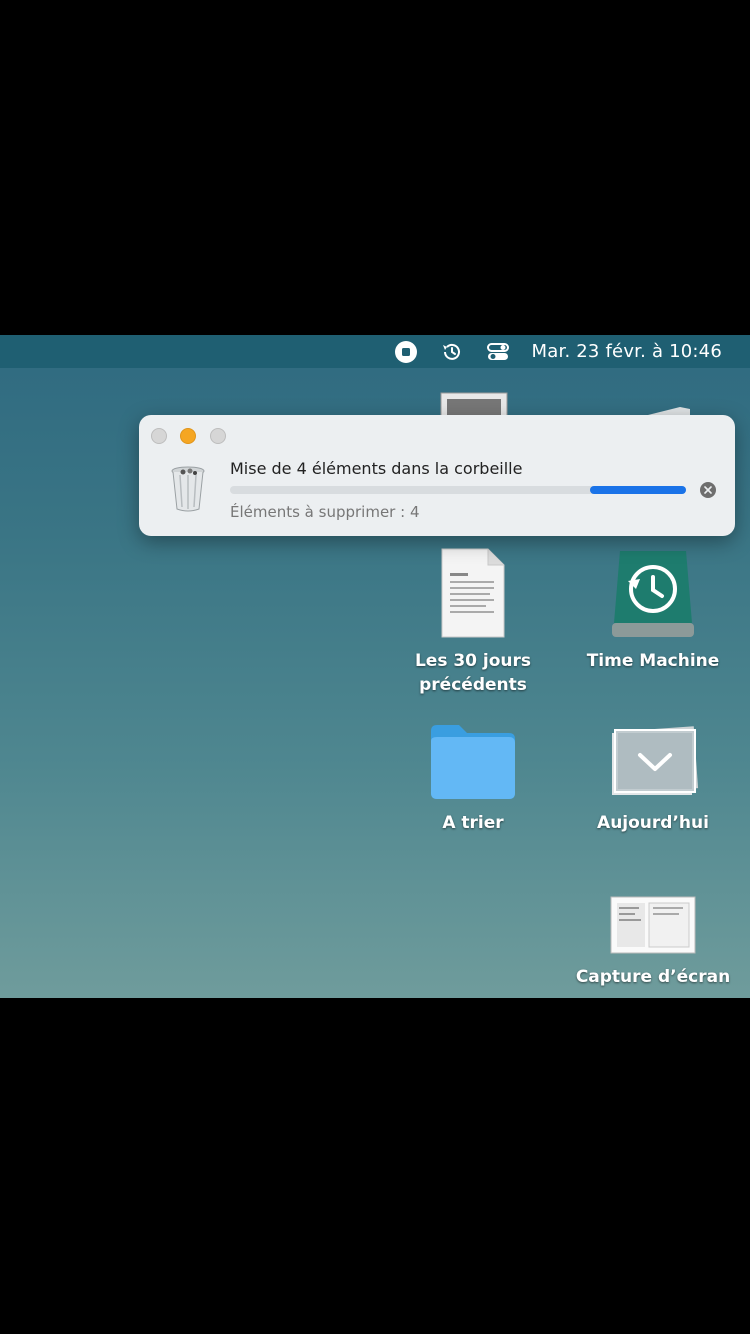 Image resolution: width=750 pixels, height=1334 pixels. I want to click on cancel-button, so click(708, 490).